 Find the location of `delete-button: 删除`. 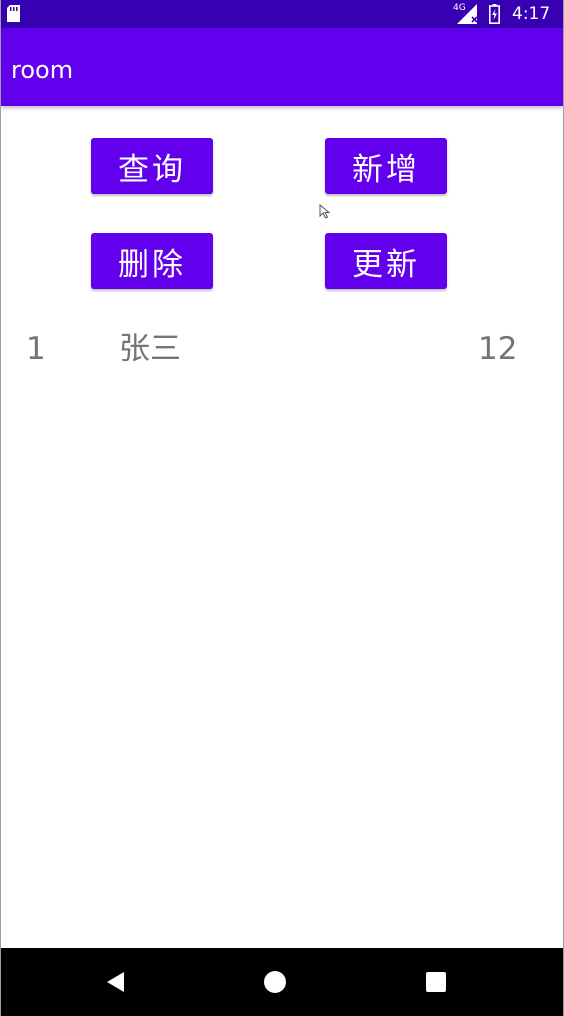

delete-button: 删除 is located at coordinates (152, 261).